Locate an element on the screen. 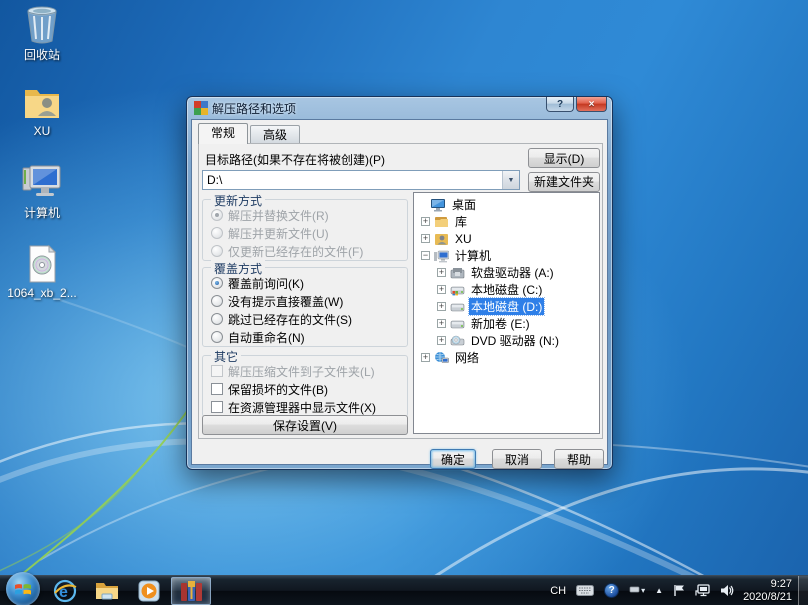 This screenshot has height=605, width=808. input-help-badge-icon: ? is located at coordinates (612, 590).